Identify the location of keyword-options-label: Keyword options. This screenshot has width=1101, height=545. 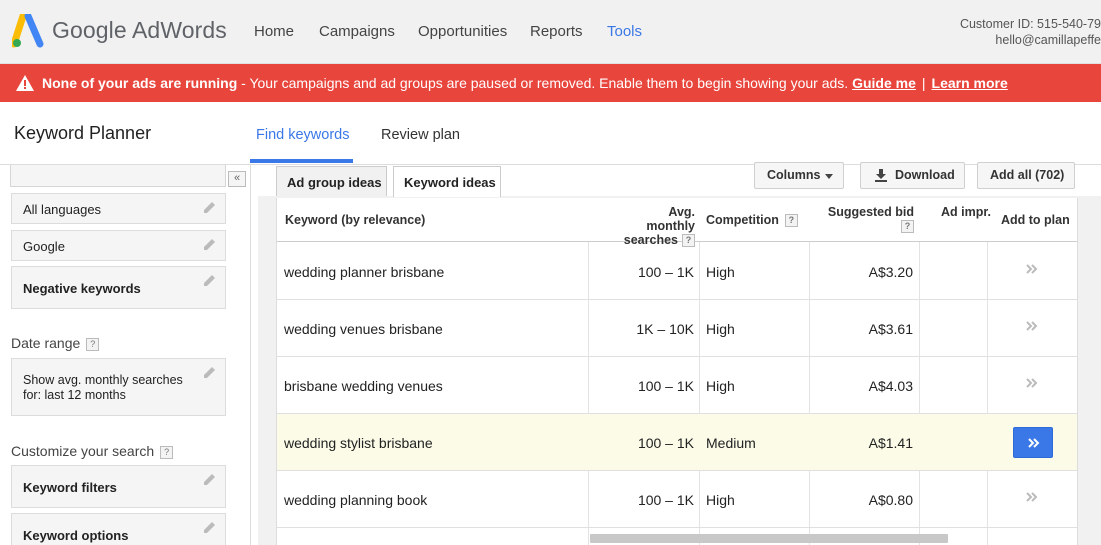
(76, 535).